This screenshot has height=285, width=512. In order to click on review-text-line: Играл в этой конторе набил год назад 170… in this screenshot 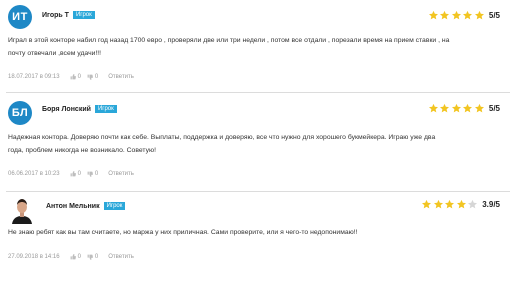, I will do `click(229, 40)`.